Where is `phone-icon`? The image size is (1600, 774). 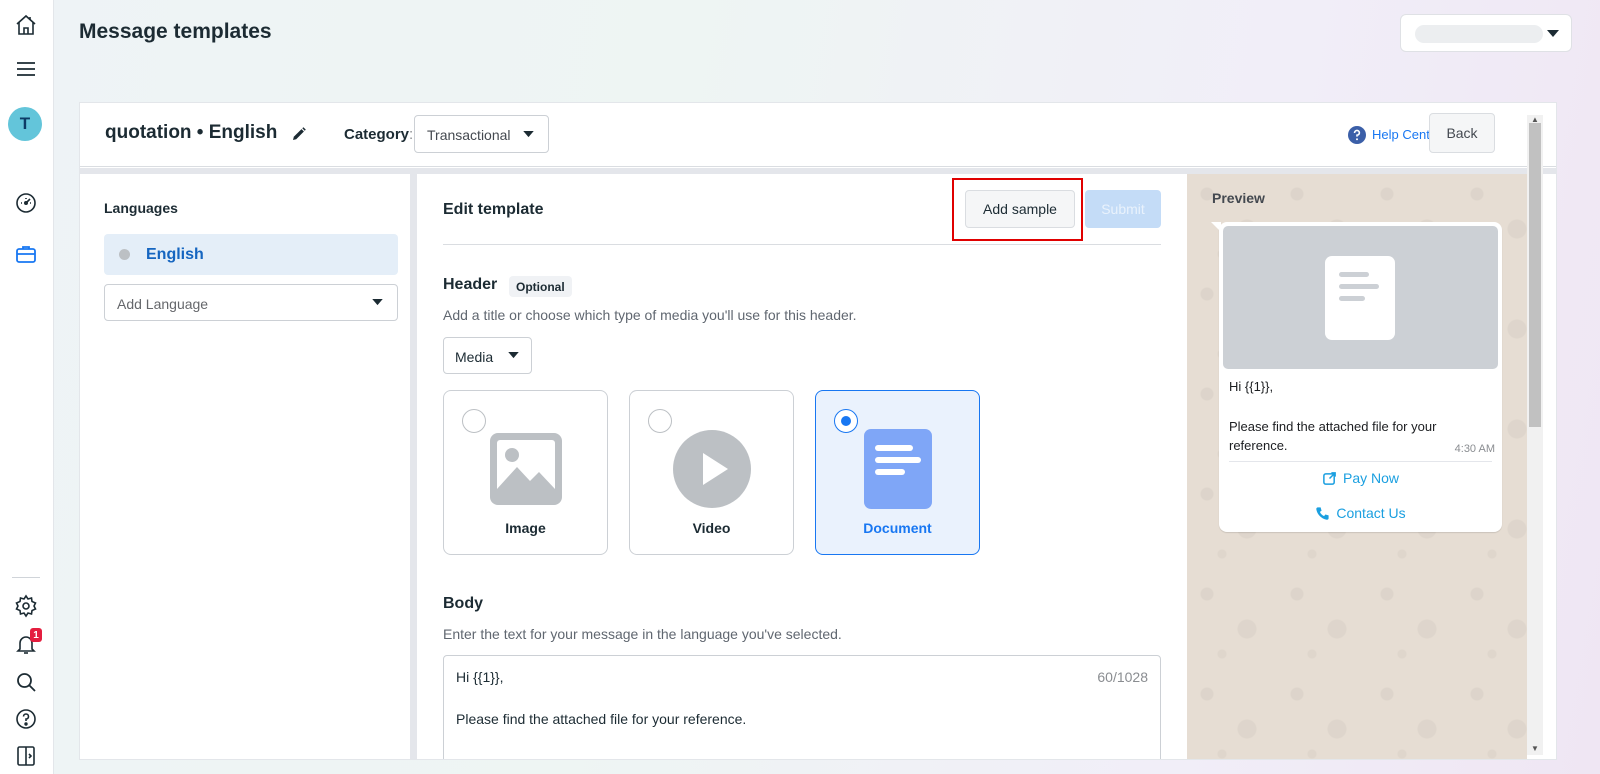
phone-icon is located at coordinates (1322, 513).